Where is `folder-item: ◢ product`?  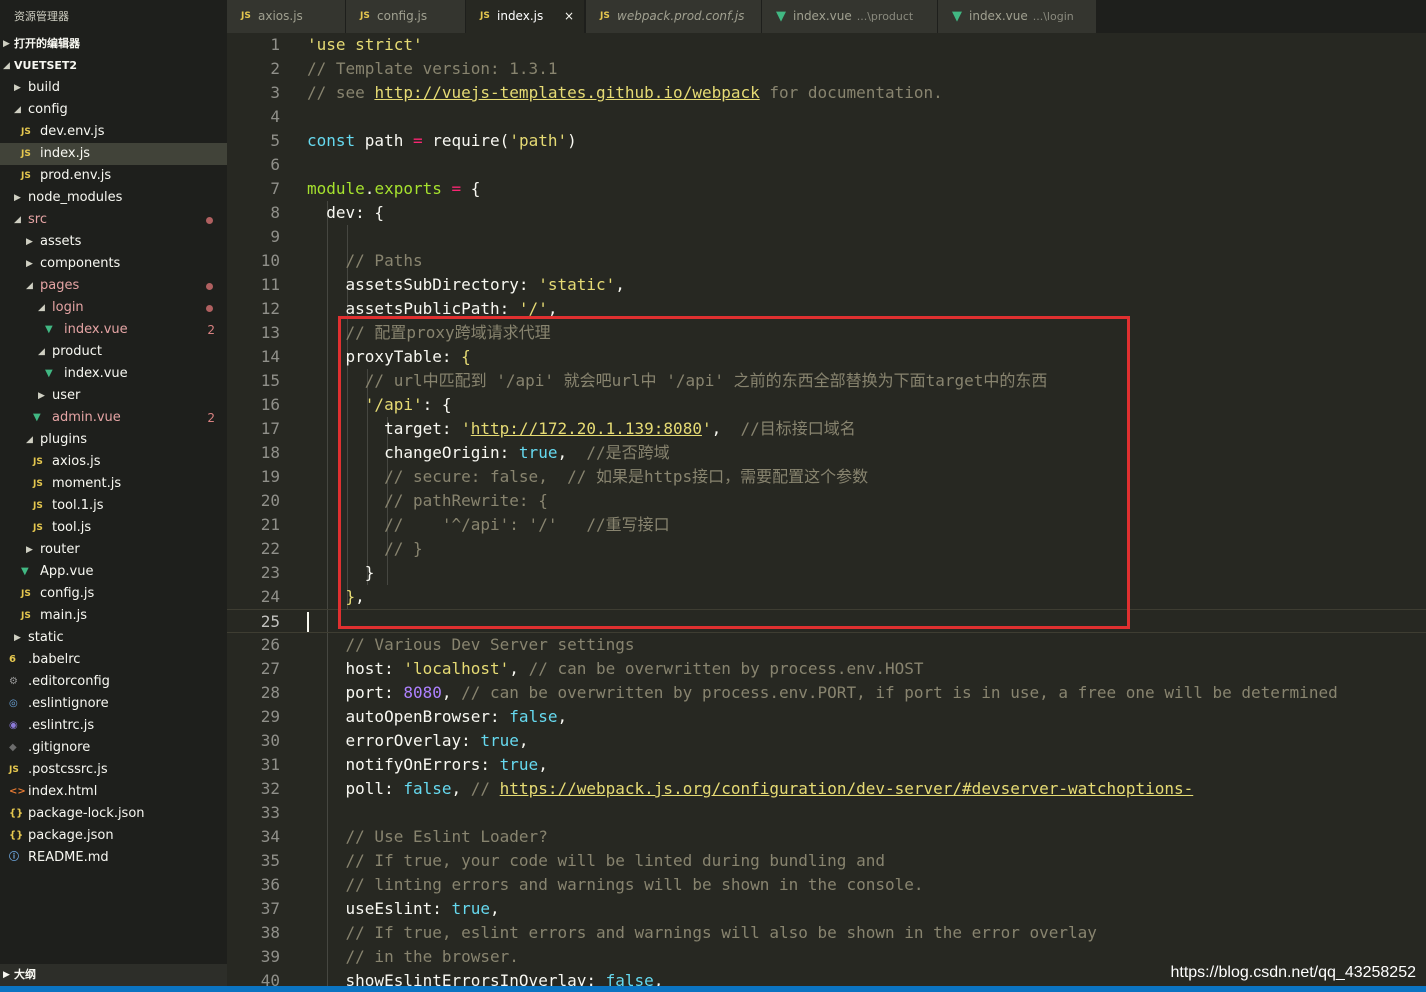
folder-item: ◢ product is located at coordinates (113, 352).